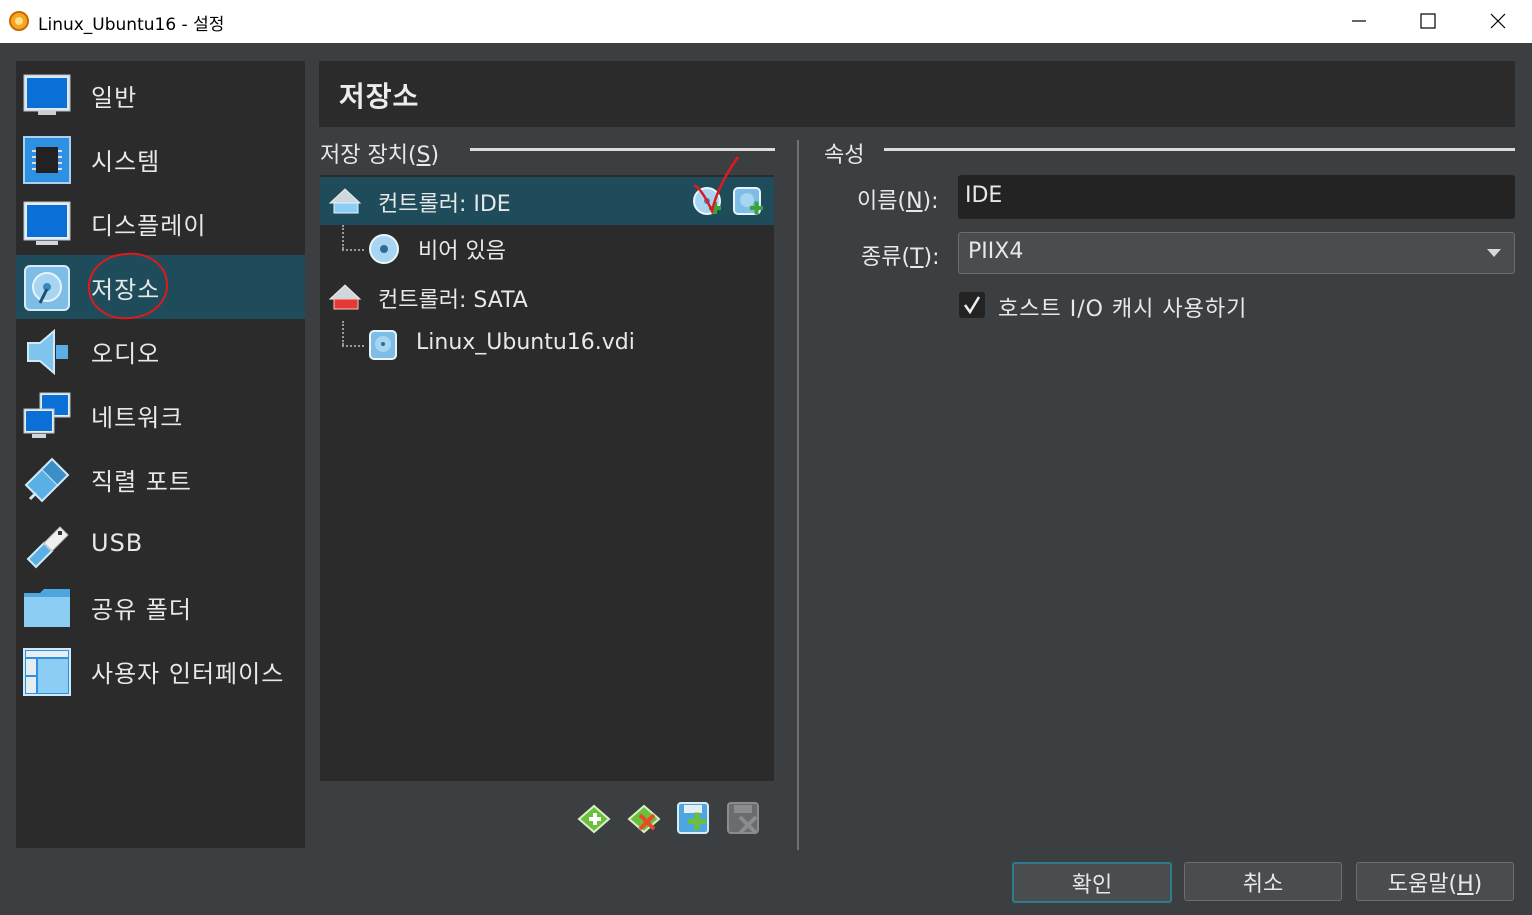 The width and height of the screenshot is (1532, 915). Describe the element at coordinates (131, 25) in the screenshot. I see `window-title: Linux_Ubuntu16 - 설정` at that location.